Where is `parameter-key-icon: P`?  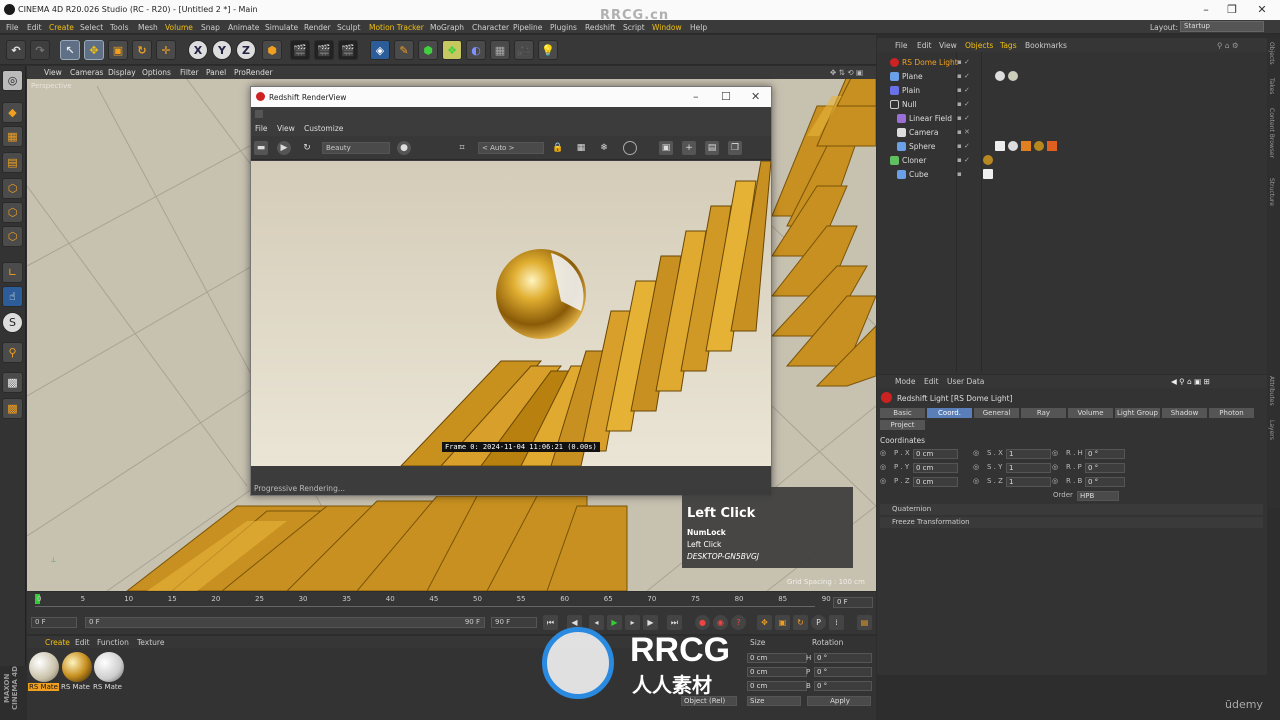 parameter-key-icon: P is located at coordinates (818, 622).